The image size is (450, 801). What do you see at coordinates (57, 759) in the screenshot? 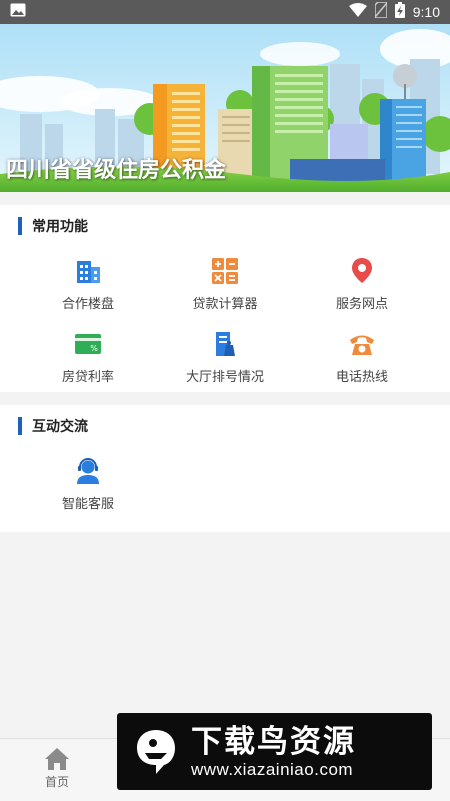
I see `home-icon` at bounding box center [57, 759].